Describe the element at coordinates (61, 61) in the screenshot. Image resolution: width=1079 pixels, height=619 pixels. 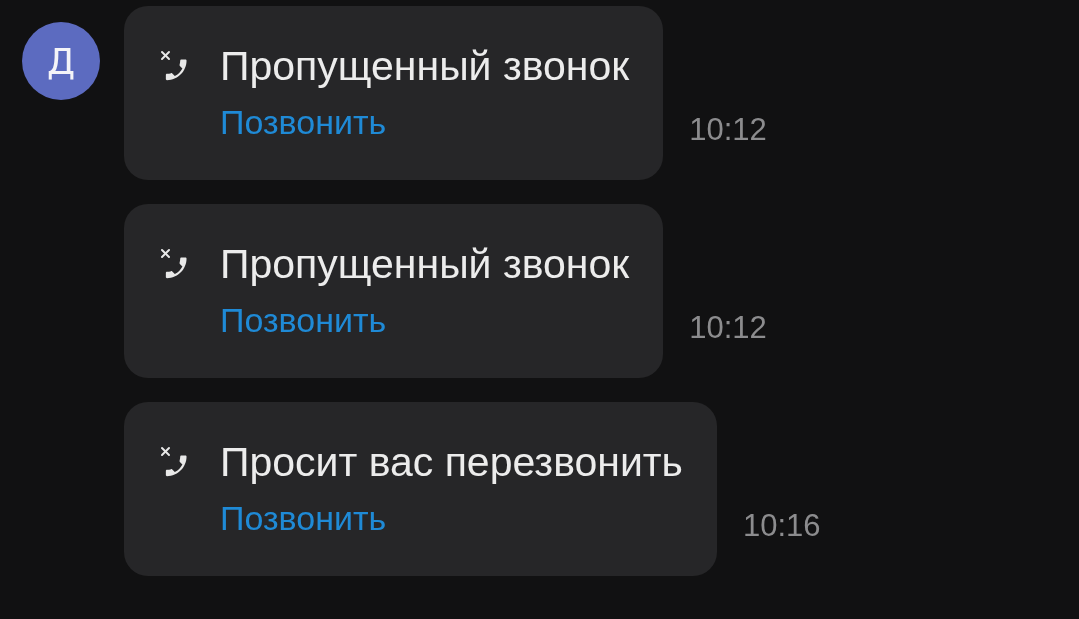
I see `avatar: Д` at that location.